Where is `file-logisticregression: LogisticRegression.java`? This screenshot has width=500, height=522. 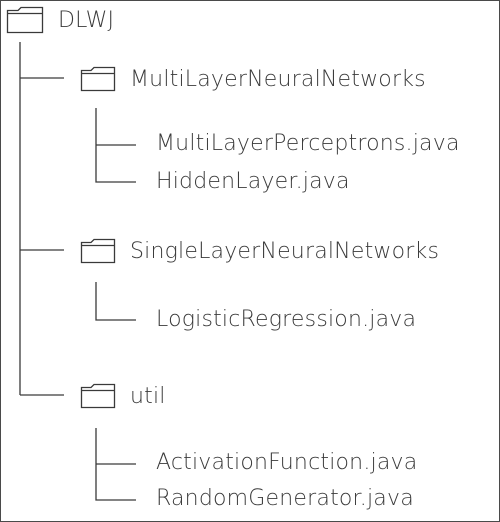 file-logisticregression: LogisticRegression.java is located at coordinates (286, 319).